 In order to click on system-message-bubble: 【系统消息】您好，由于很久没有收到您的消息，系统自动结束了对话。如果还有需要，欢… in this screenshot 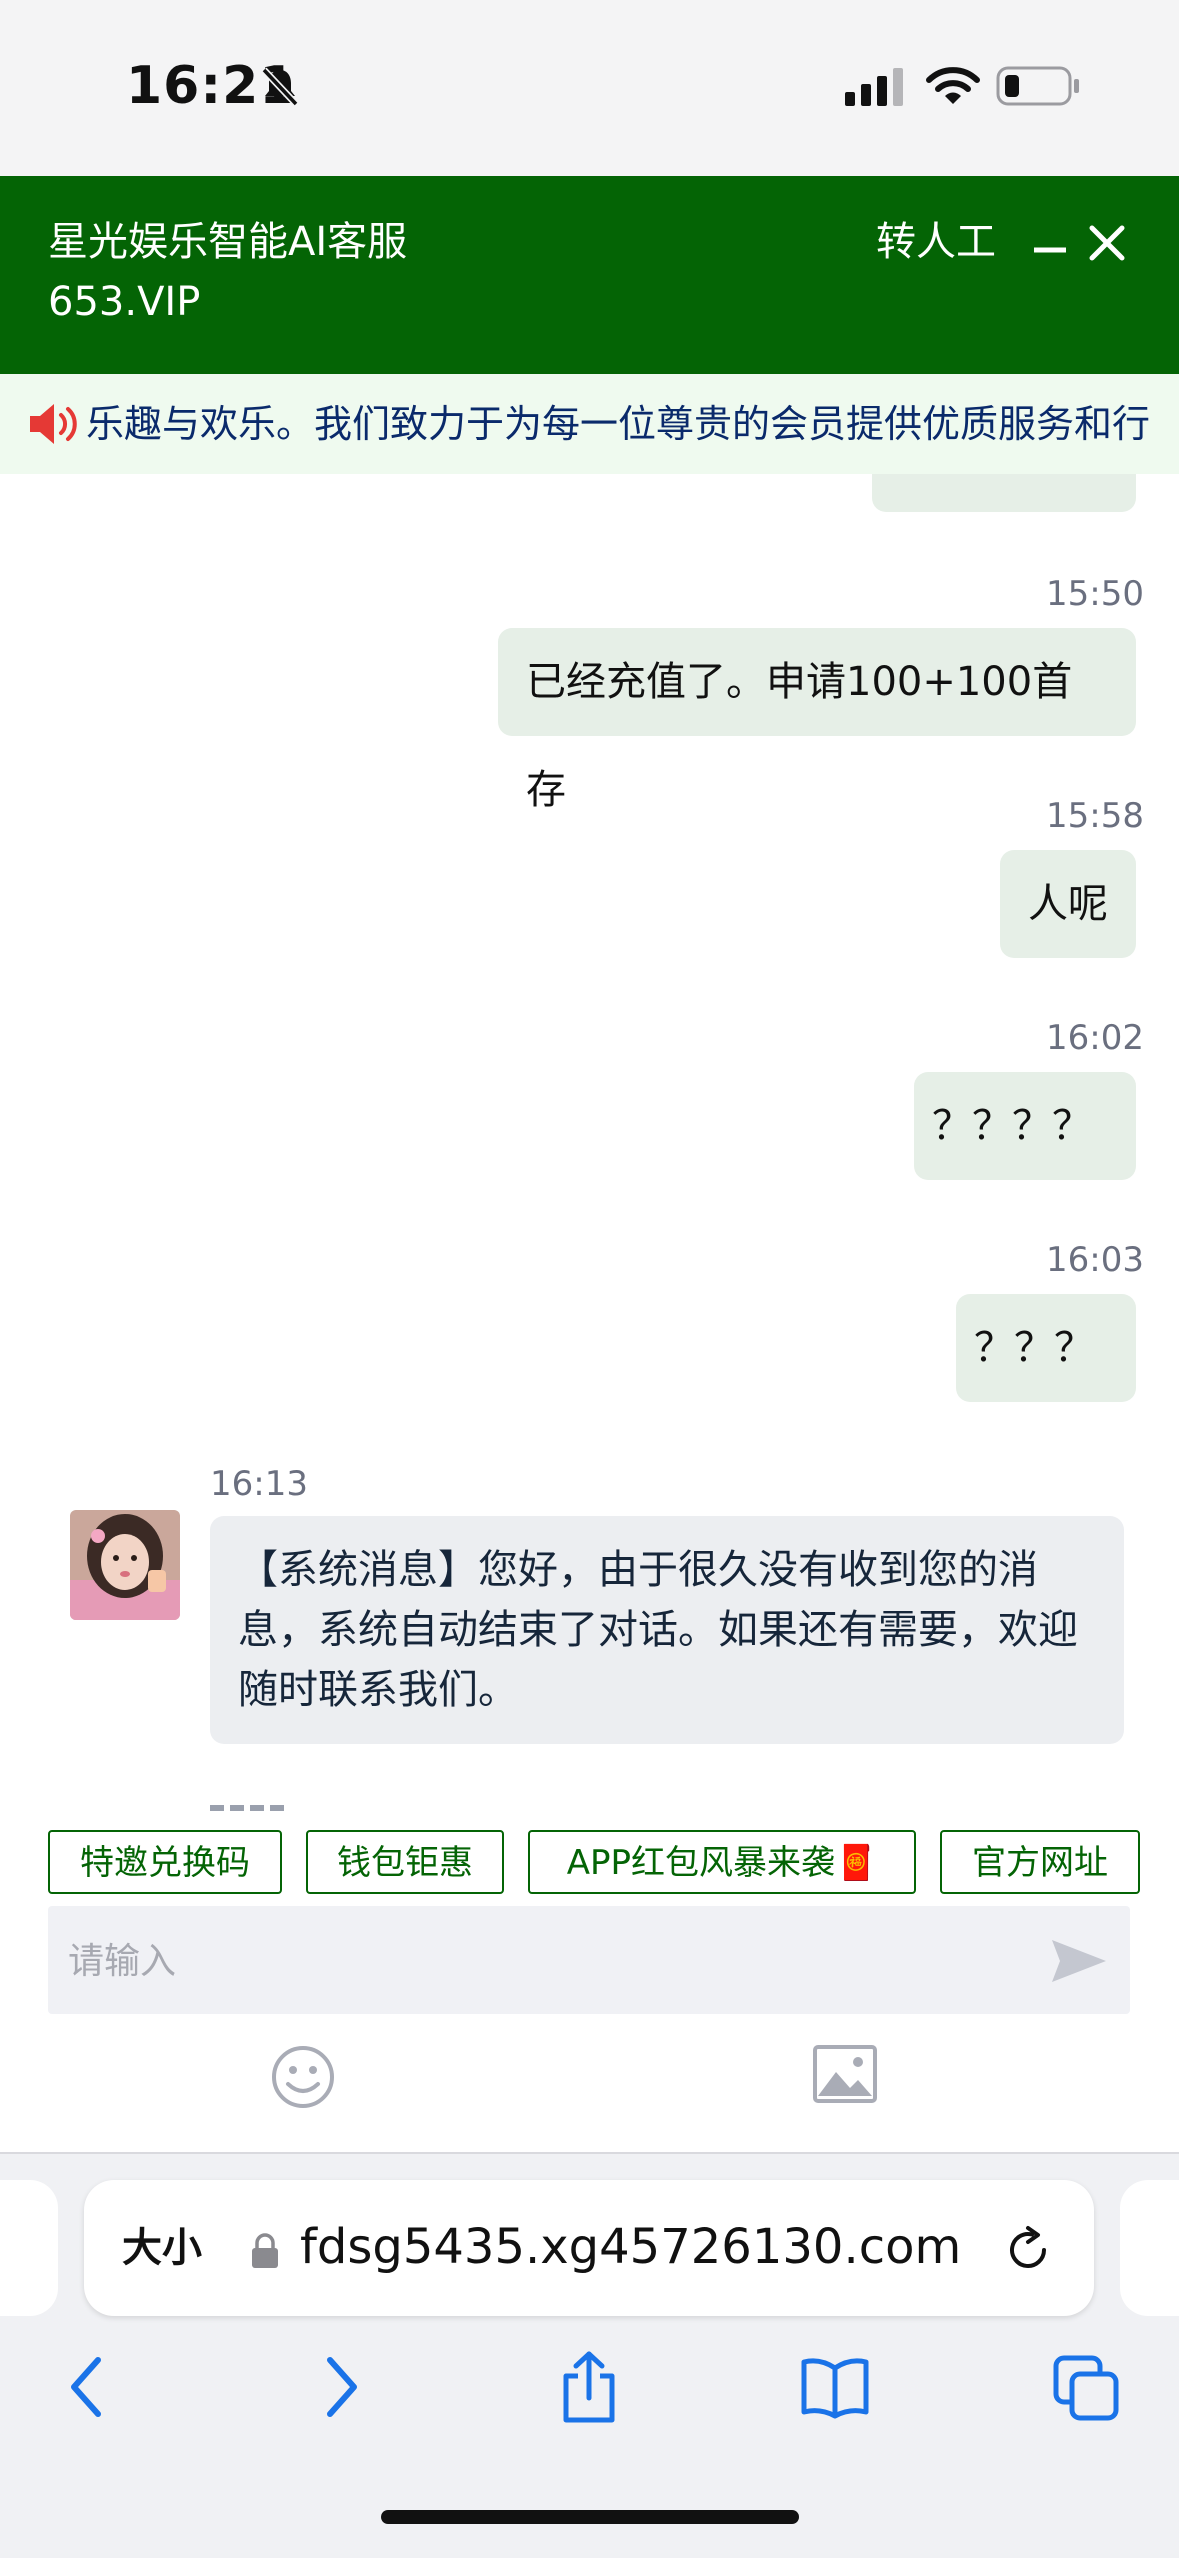, I will do `click(667, 1630)`.